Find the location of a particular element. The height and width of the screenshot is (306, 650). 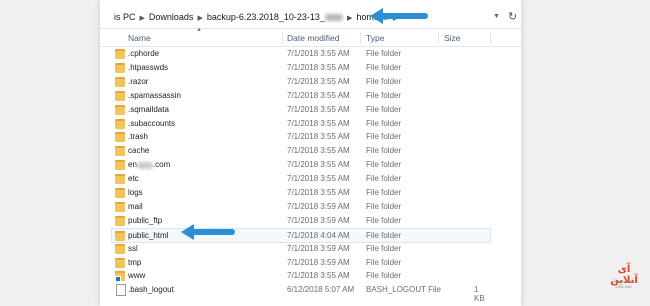

file-name: .spamassassin is located at coordinates (154, 95).